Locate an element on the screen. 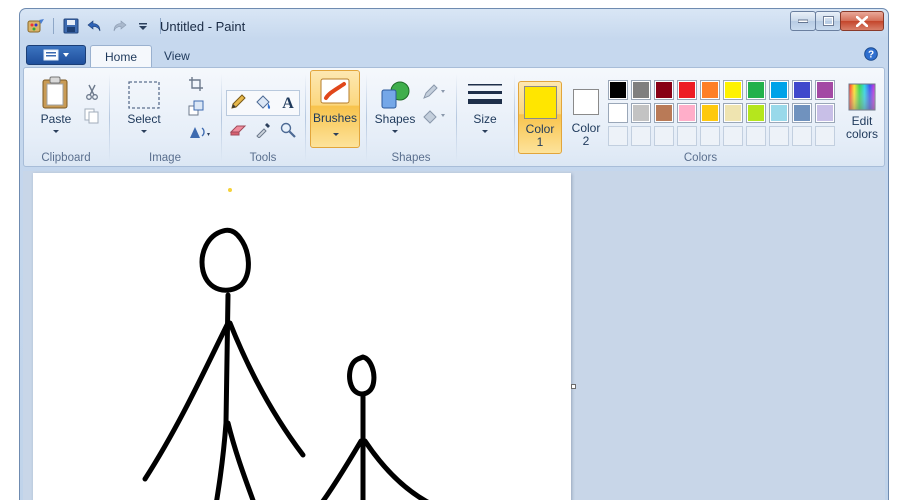 The height and width of the screenshot is (500, 900). big-figure-left-arm is located at coordinates (186, 401).